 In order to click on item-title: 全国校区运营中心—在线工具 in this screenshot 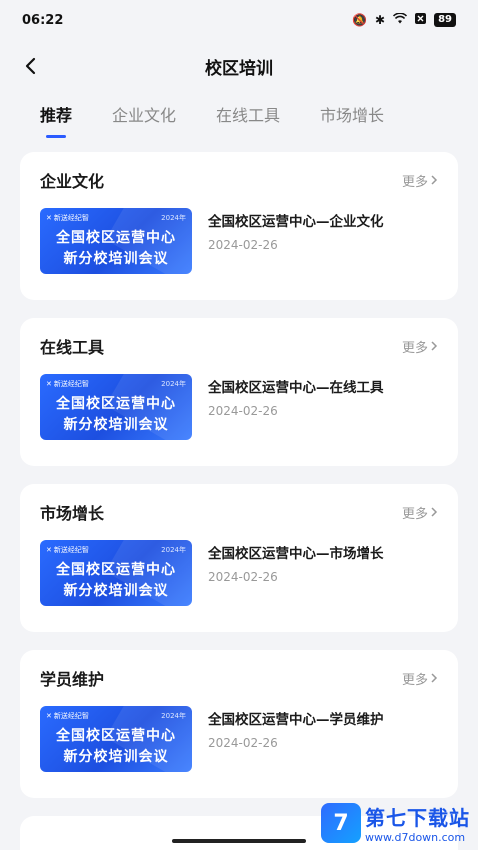, I will do `click(296, 386)`.